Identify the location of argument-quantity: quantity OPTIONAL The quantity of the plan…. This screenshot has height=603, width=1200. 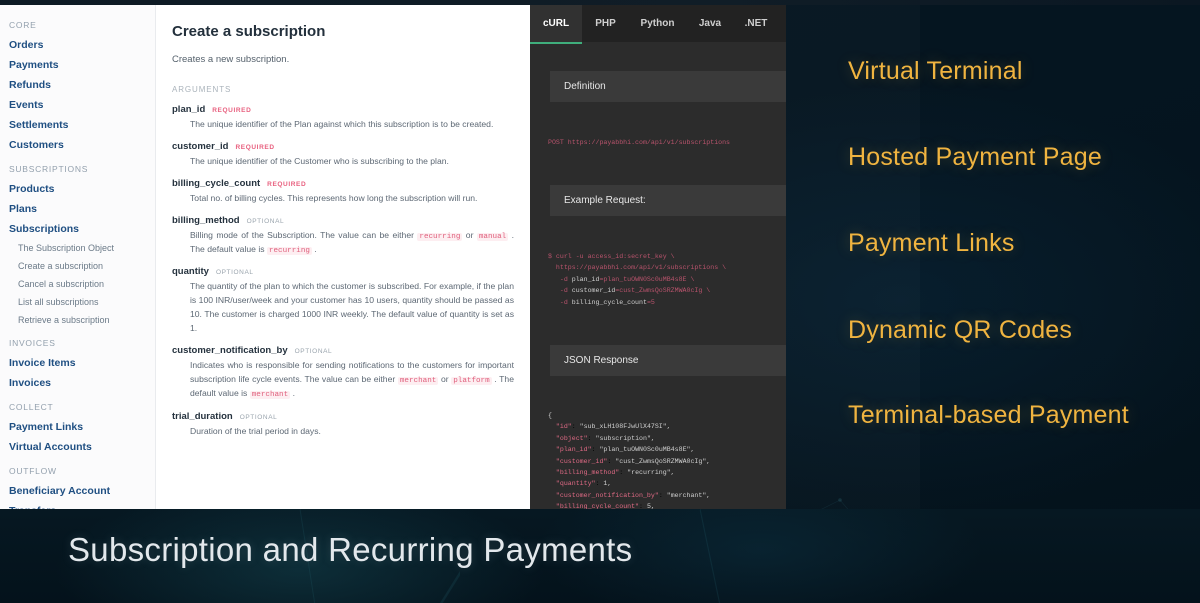
(343, 301).